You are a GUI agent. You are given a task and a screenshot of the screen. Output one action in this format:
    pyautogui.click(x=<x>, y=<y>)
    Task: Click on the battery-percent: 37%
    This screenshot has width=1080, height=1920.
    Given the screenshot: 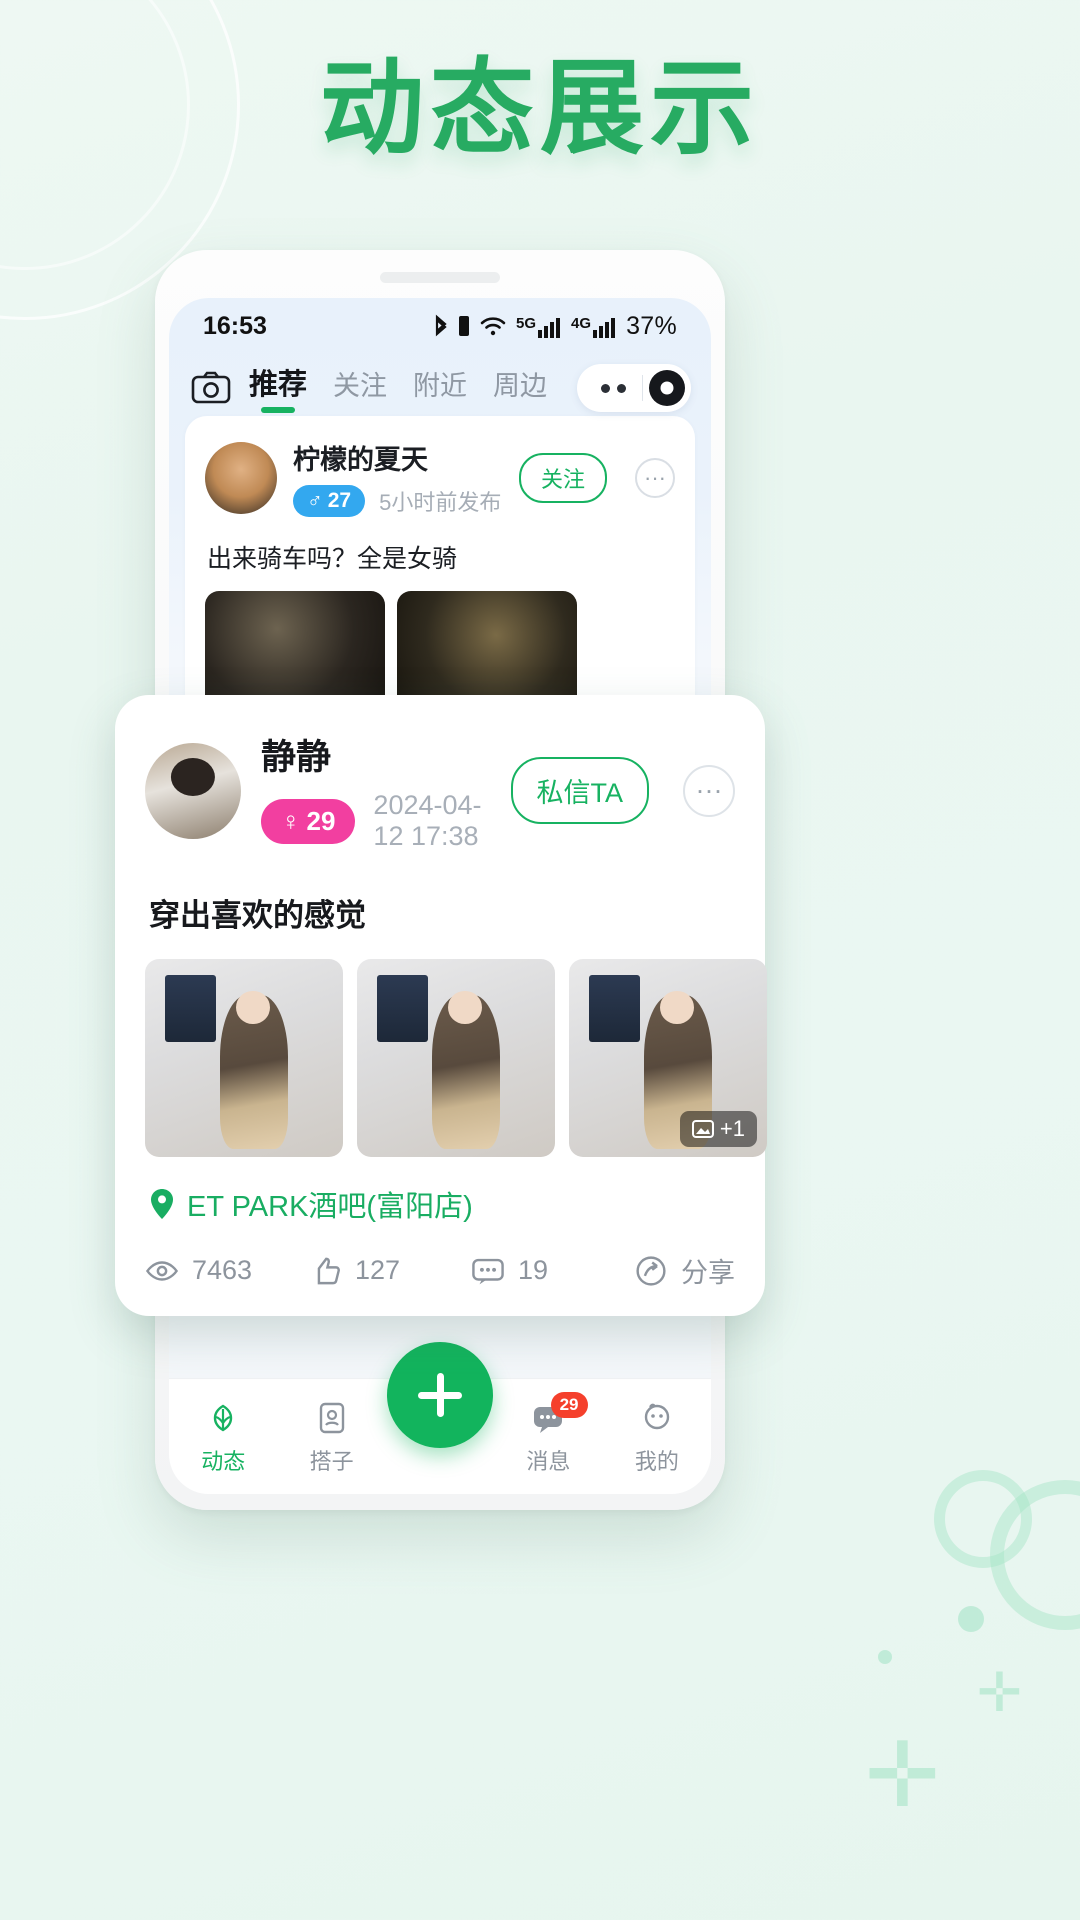 What is the action you would take?
    pyautogui.click(x=651, y=325)
    